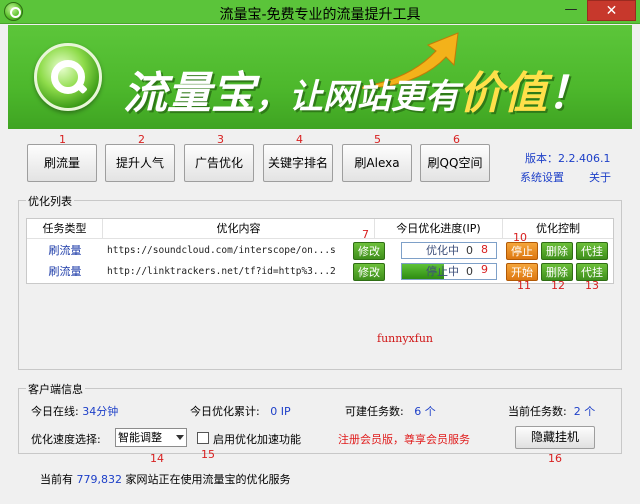 This screenshot has width=640, height=504. I want to click on current-tasks: 当前任务数: 2 个, so click(551, 411).